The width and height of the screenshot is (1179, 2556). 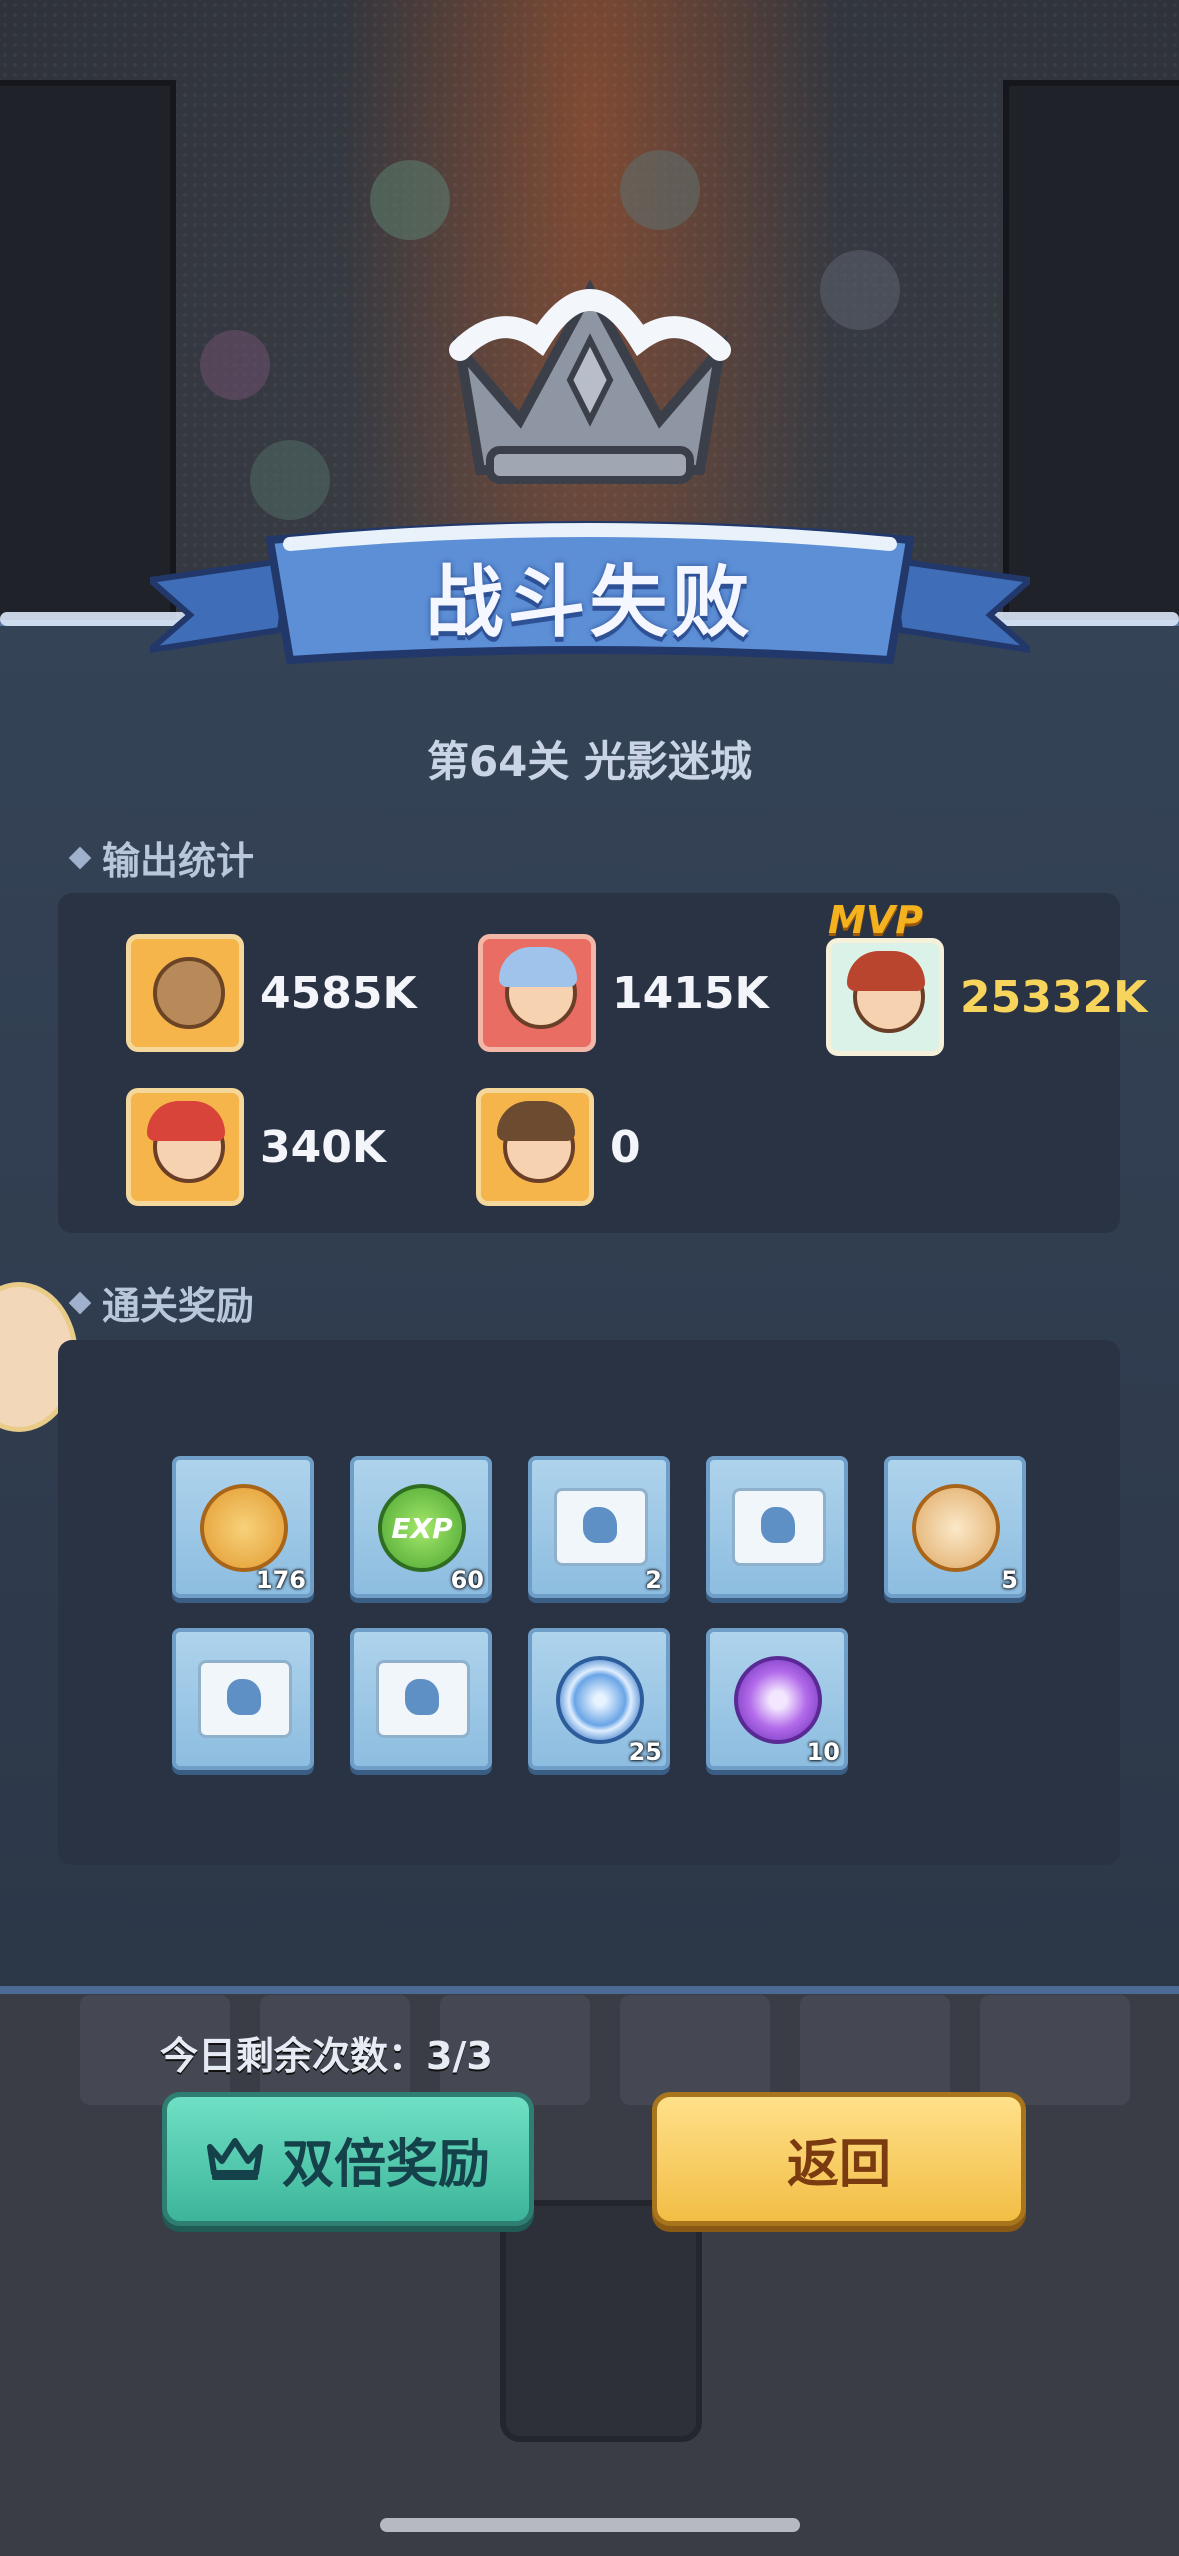 I want to click on stage-name: 第64关 光影迷城, so click(x=589, y=761).